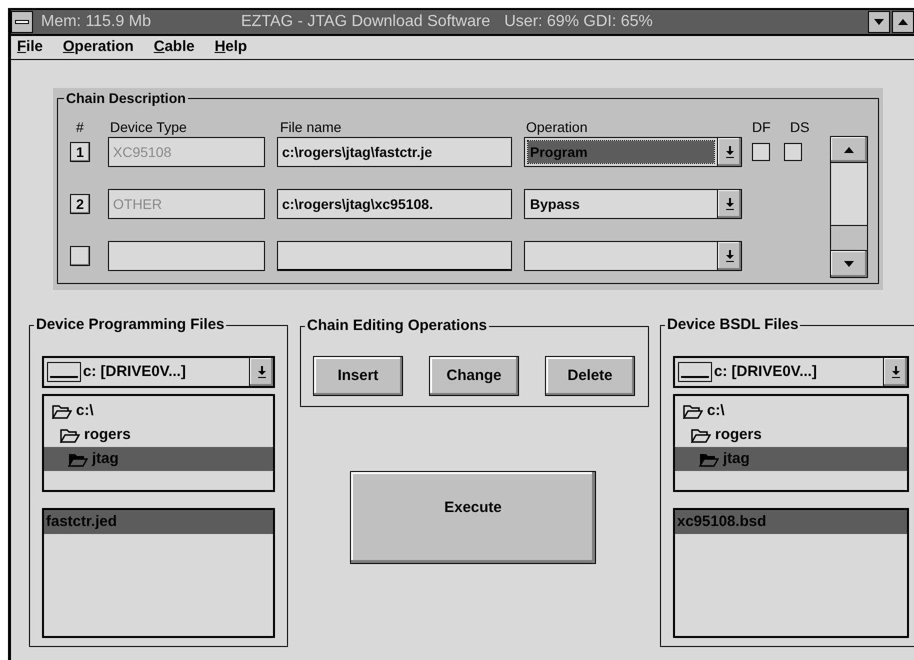  What do you see at coordinates (394, 152) in the screenshot?
I see `file-name-field: c:\rogers\jtag\fastctr.je` at bounding box center [394, 152].